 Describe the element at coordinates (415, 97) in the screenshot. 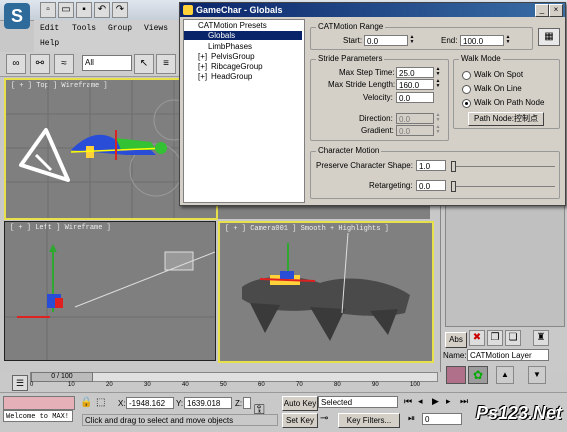

I see `velocity-field: 0.0` at that location.